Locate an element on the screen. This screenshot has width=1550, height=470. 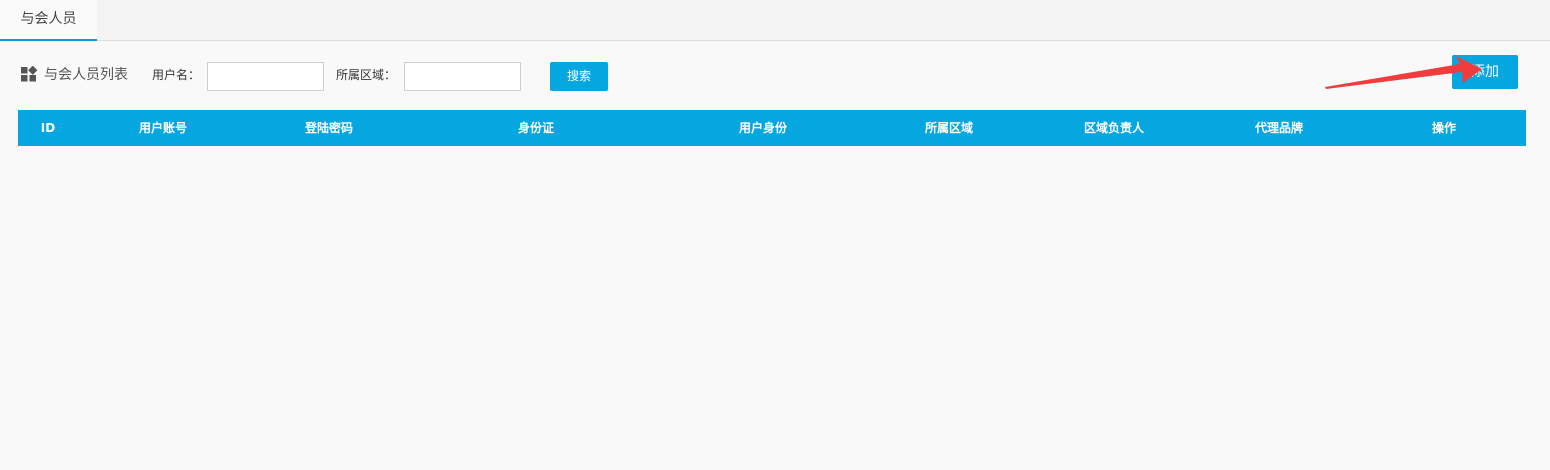
column-header-account: 用户账号 is located at coordinates (163, 128).